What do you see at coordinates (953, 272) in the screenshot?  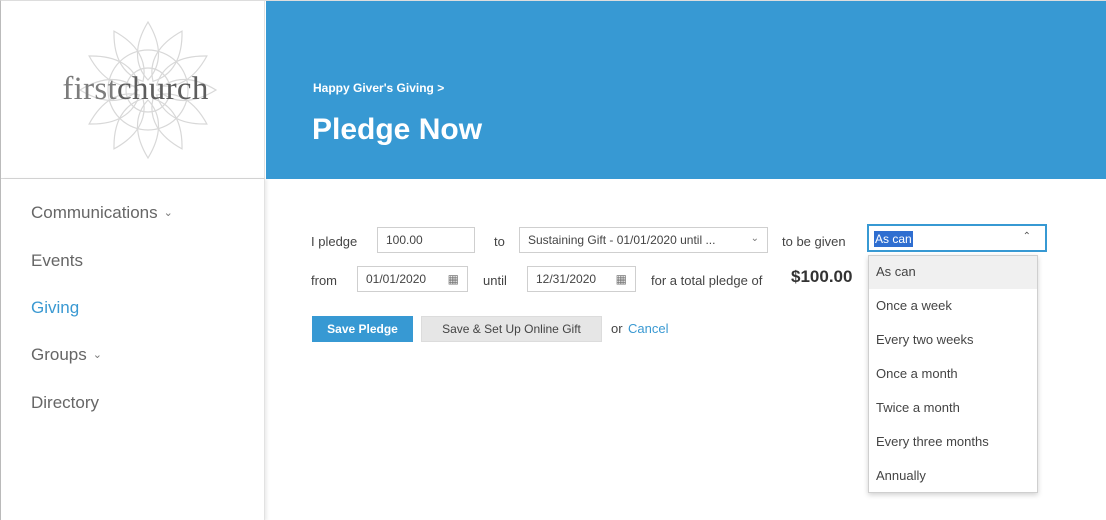 I see `frequency-option-as-can: As can` at bounding box center [953, 272].